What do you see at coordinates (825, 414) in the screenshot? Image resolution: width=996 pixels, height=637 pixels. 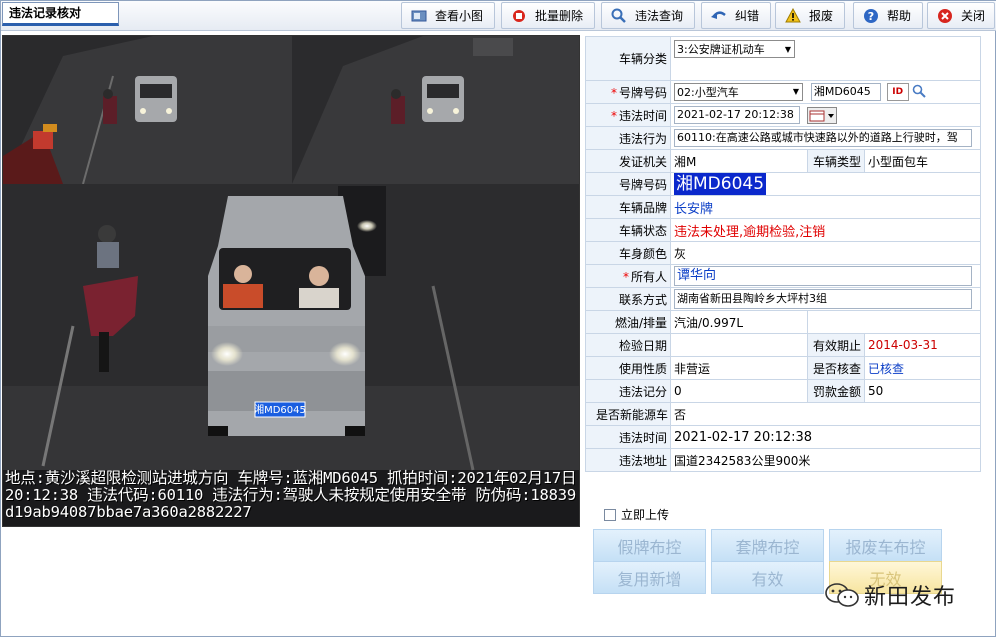 I see `new-energy-value: 否` at bounding box center [825, 414].